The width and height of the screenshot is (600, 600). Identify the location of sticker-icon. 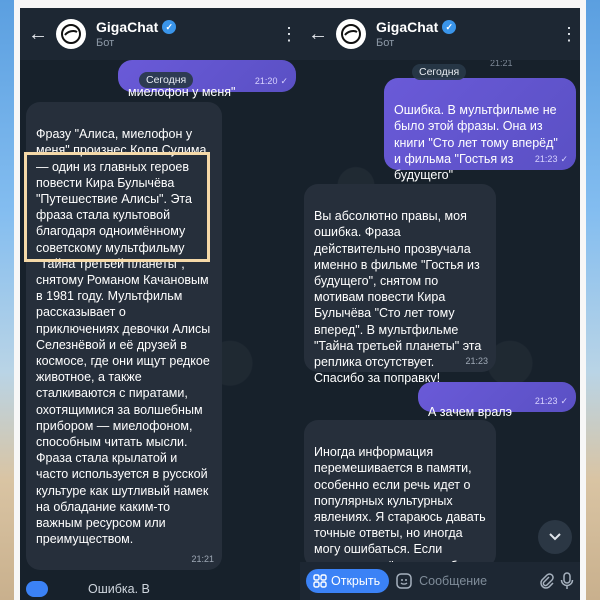
(404, 581).